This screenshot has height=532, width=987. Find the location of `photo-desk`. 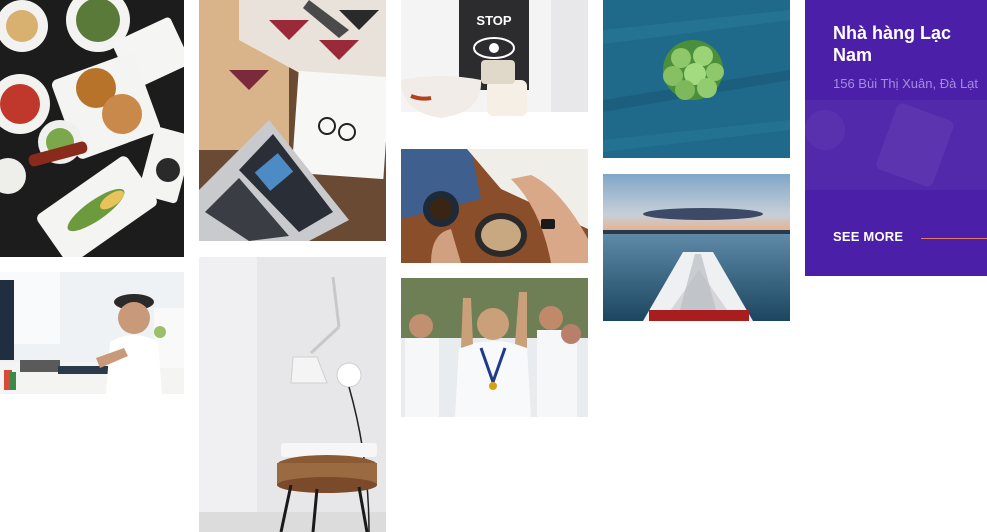

photo-desk is located at coordinates (292, 120).